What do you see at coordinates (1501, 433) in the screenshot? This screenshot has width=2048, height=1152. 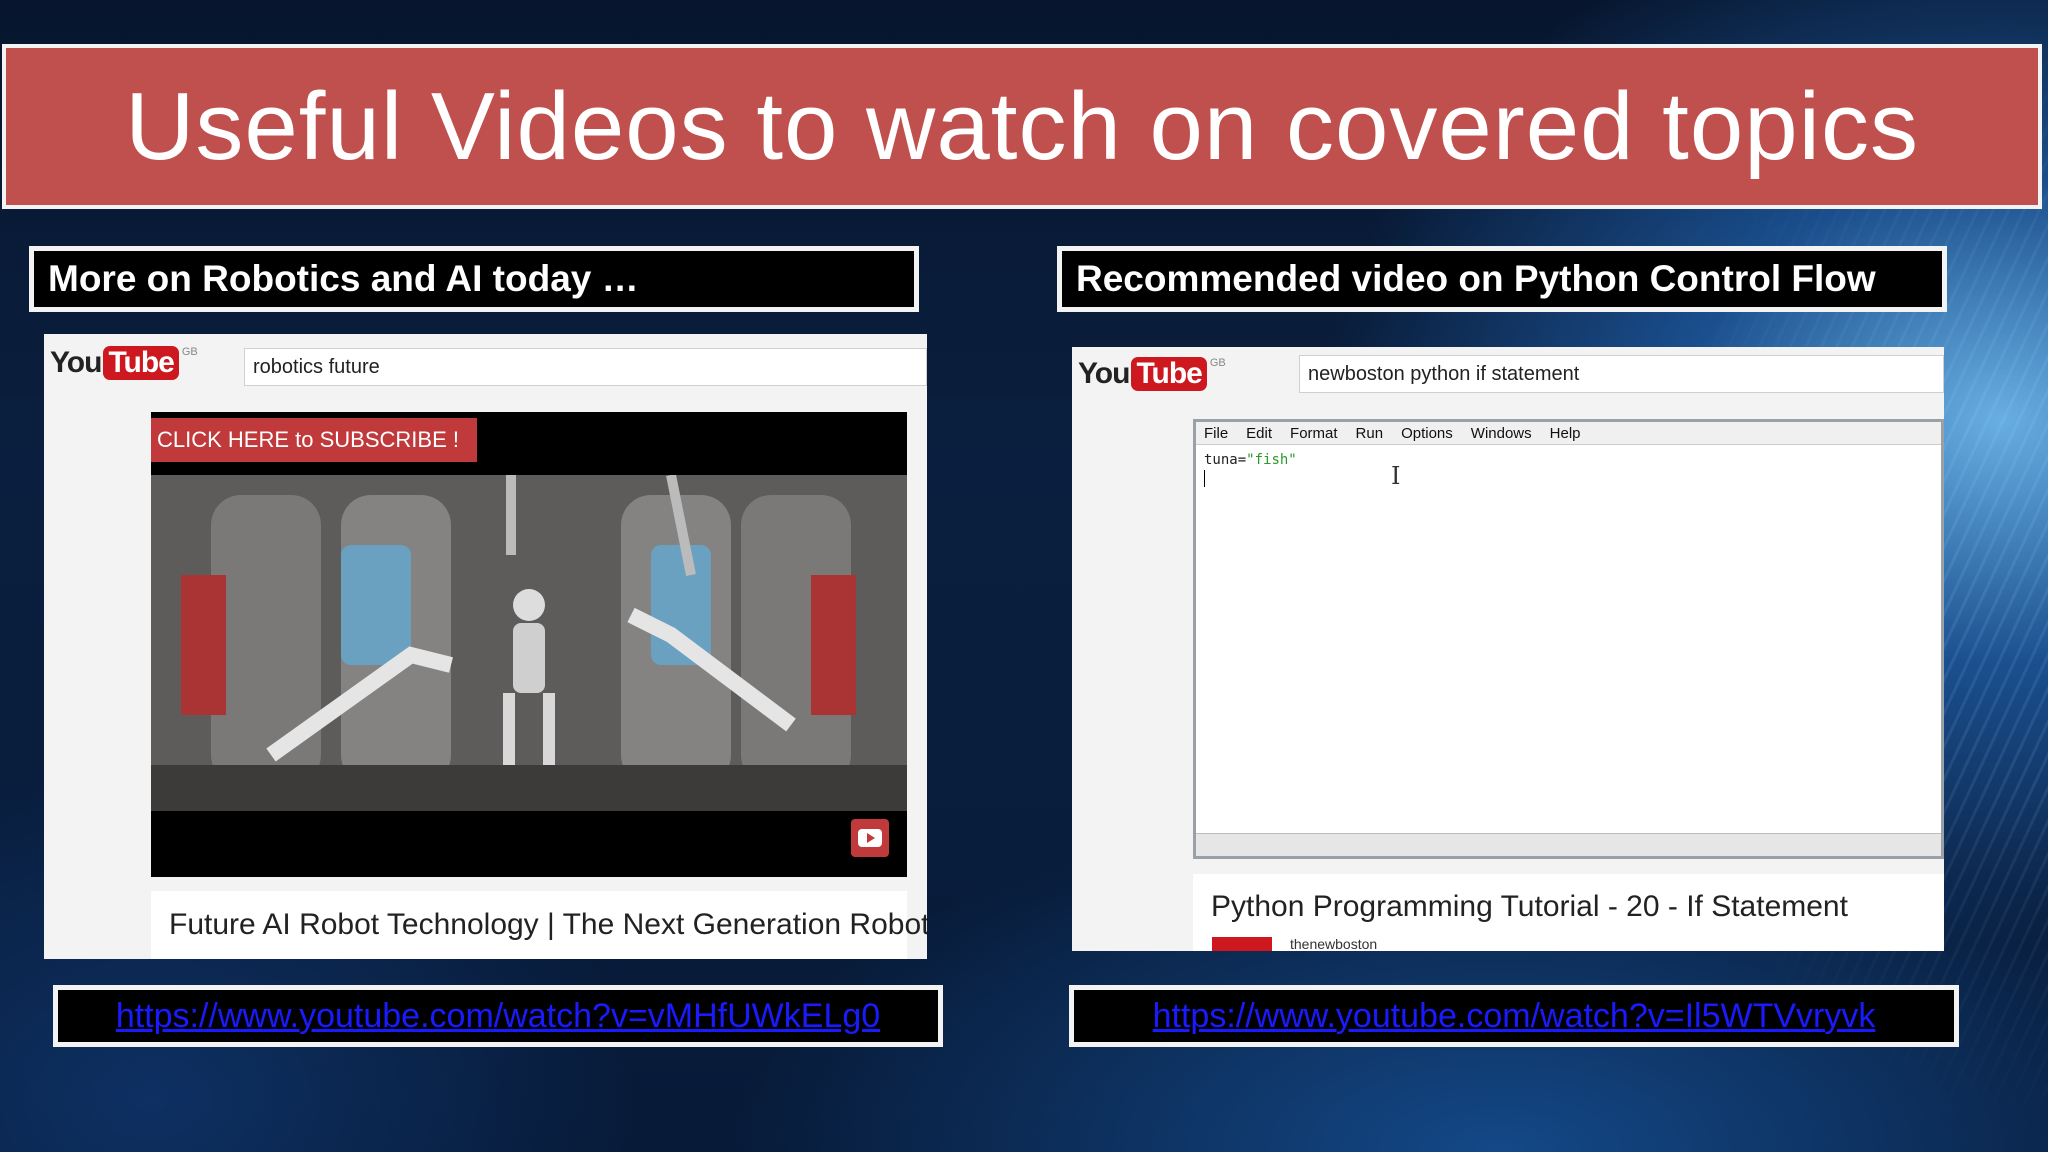 I see `menu-windows: Windows` at bounding box center [1501, 433].